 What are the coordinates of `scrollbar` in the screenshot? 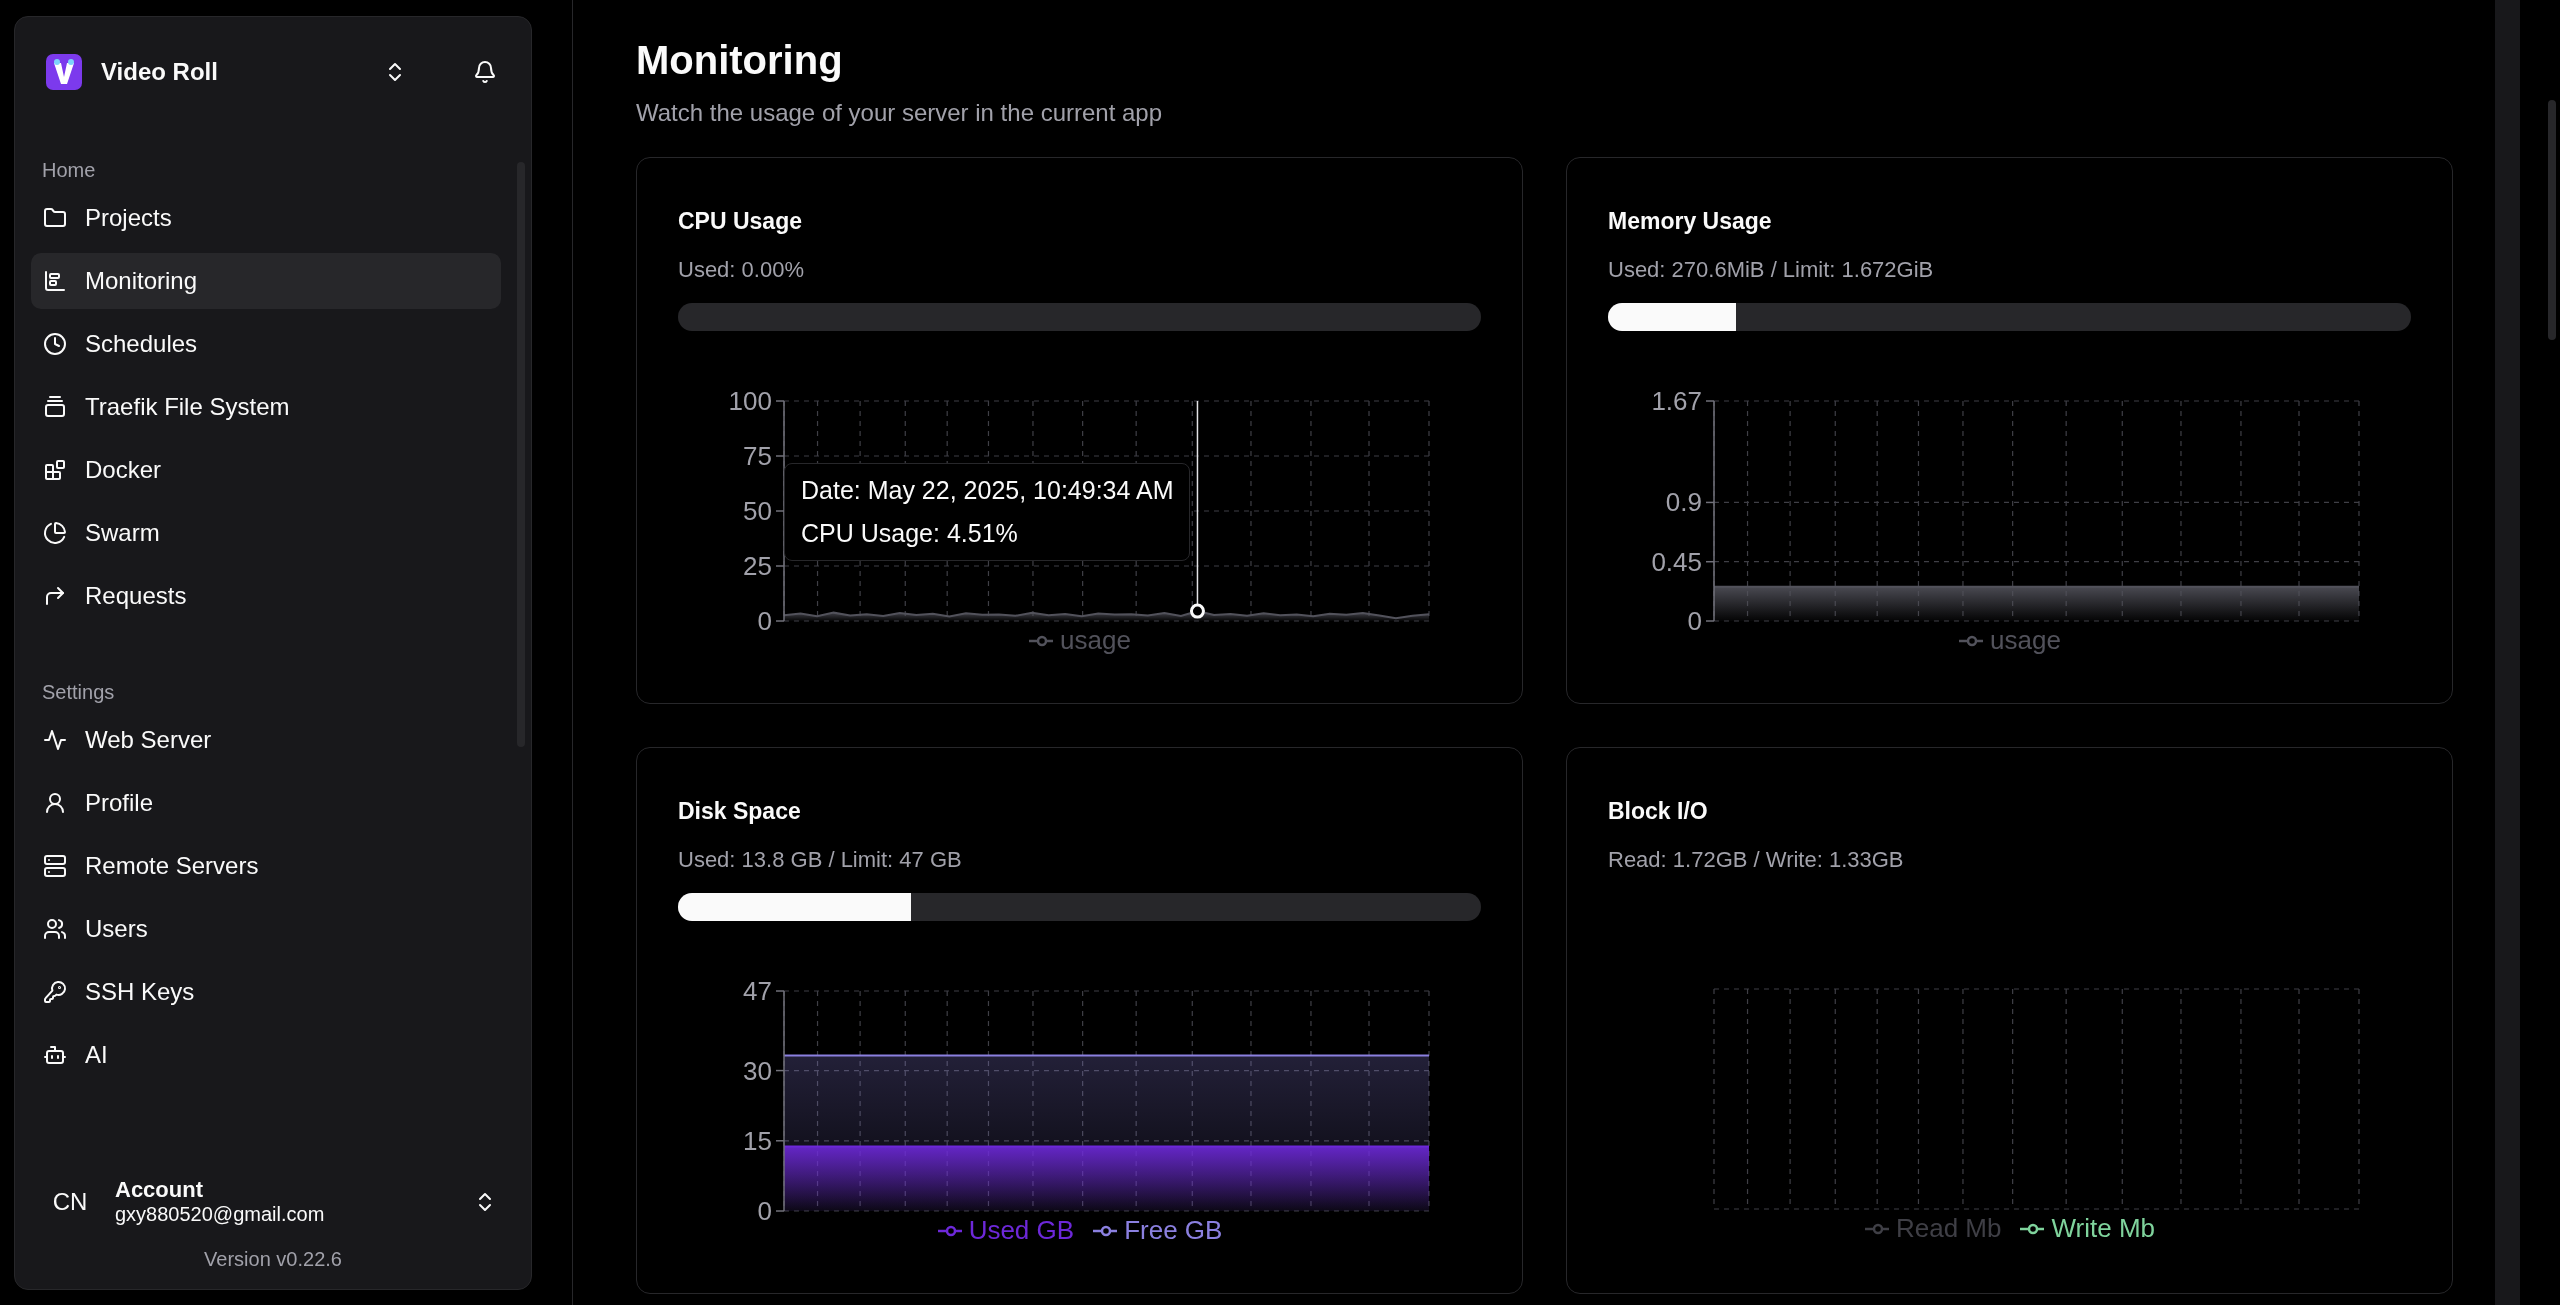 It's located at (2552, 220).